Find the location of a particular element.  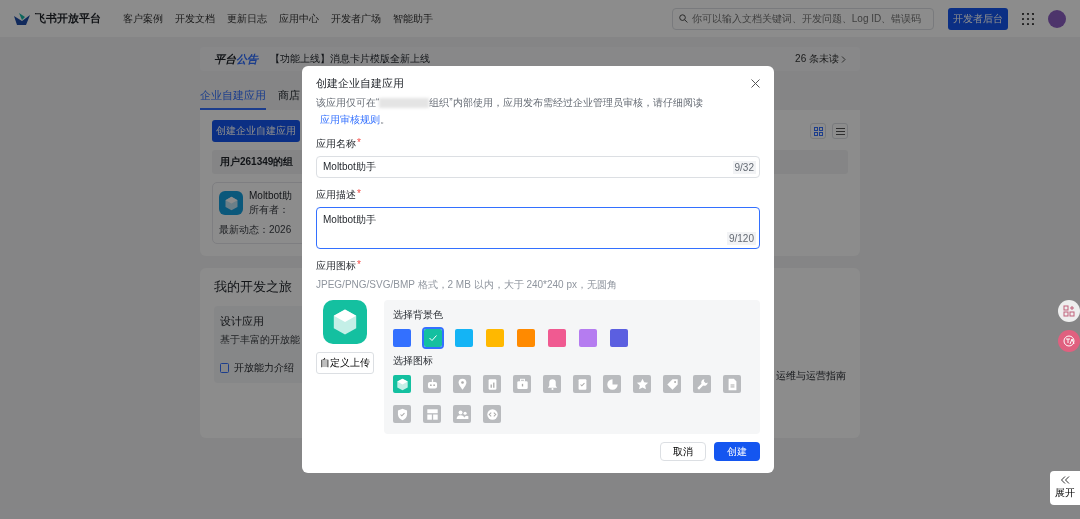

field-label: 应用图标 is located at coordinates (336, 266).